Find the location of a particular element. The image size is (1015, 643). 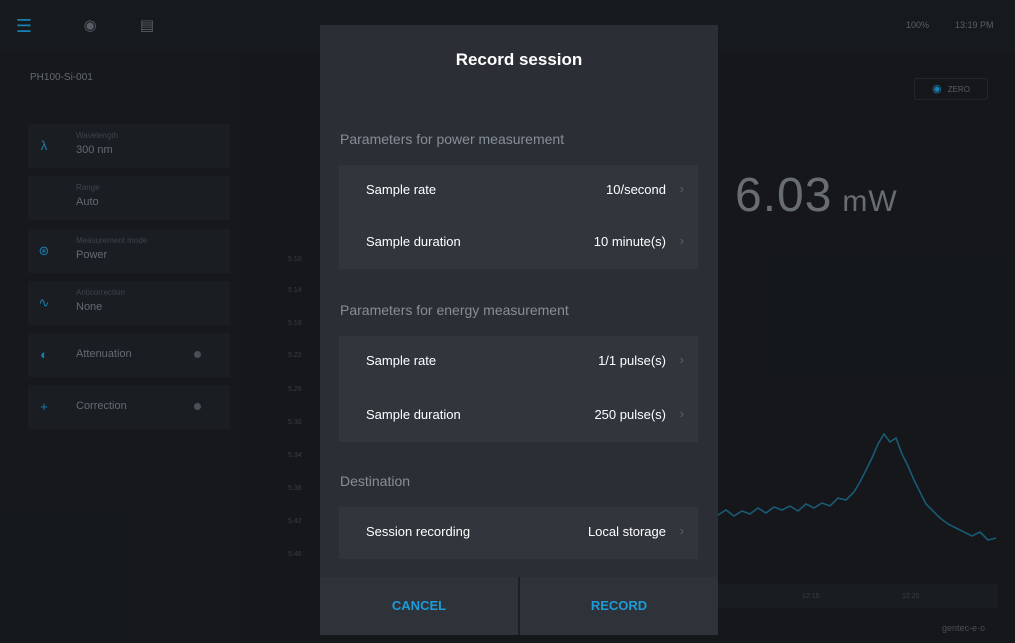

destination-group: Session recording Local storage › is located at coordinates (518, 533).